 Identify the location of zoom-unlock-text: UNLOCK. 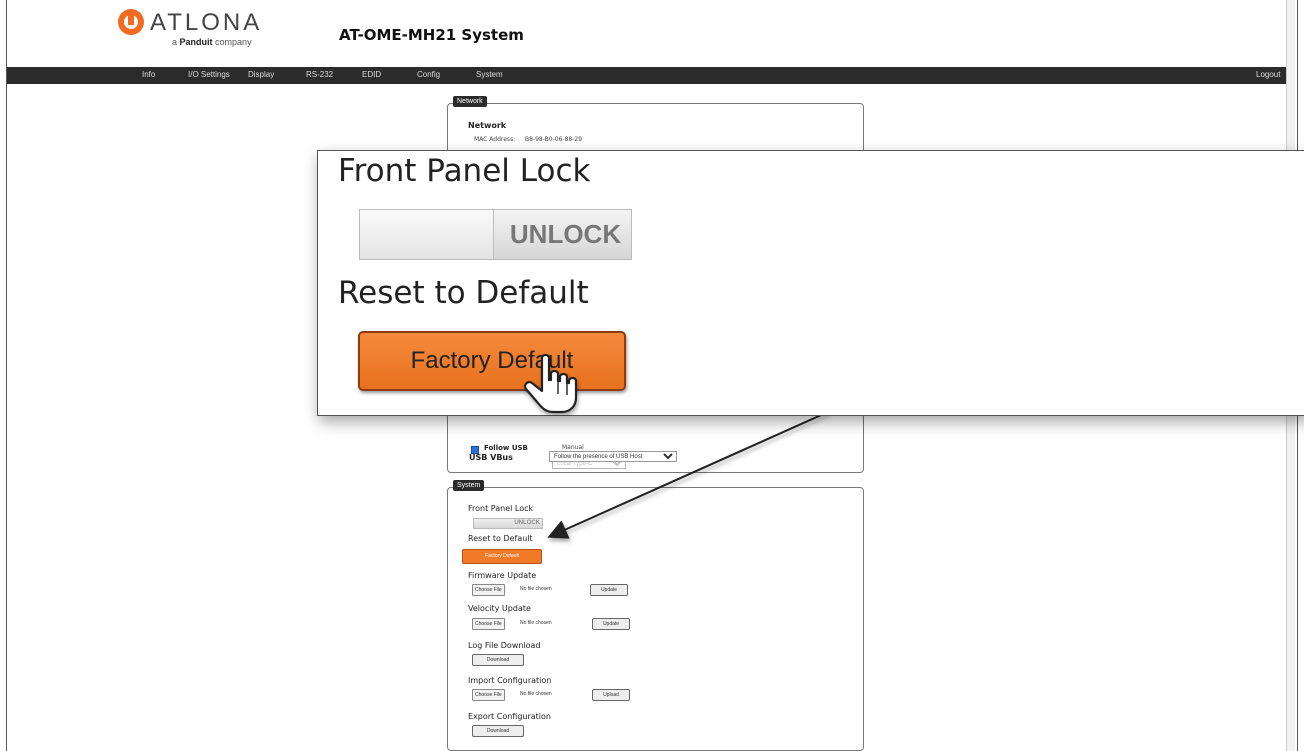
(565, 234).